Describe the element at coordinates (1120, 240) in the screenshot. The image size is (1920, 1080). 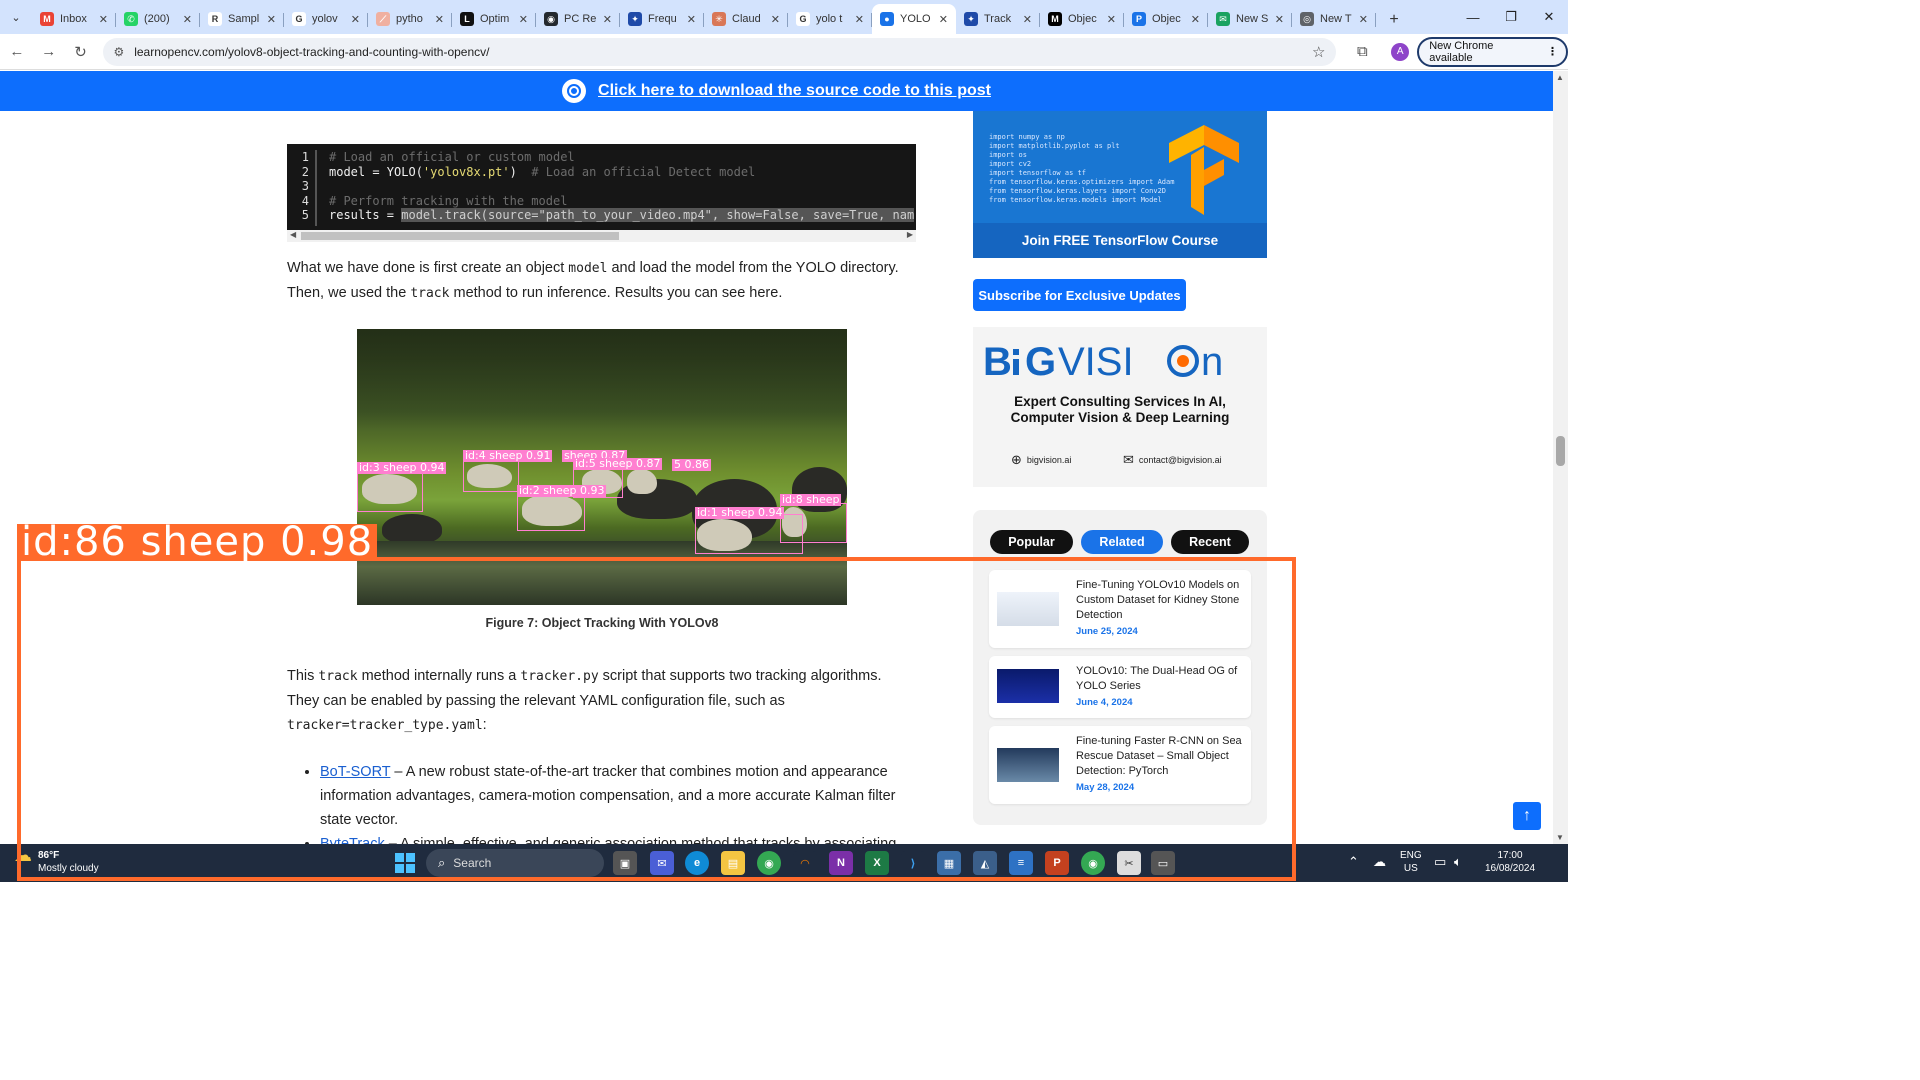
I see `join-tensorflow-button: Join FREE TensorFlow Course` at that location.